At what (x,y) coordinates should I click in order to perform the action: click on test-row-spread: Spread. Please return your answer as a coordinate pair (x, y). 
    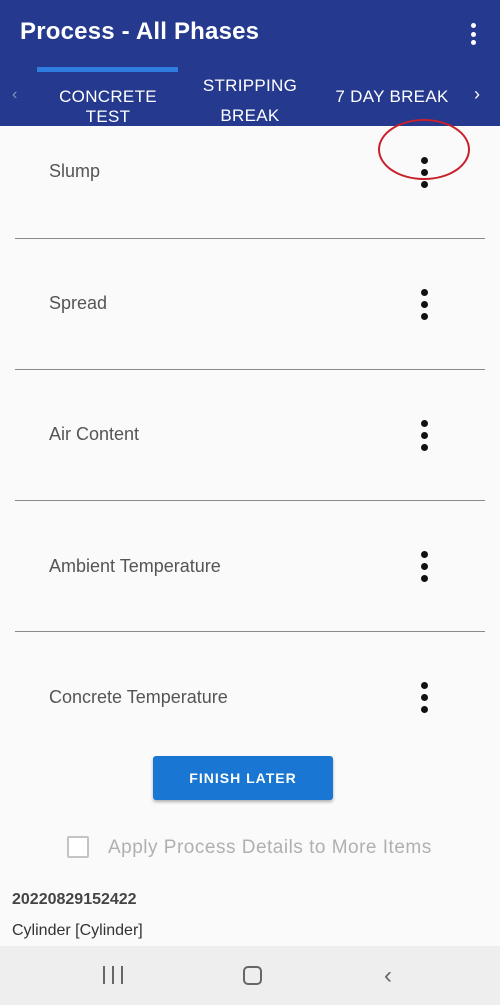
    Looking at the image, I should click on (250, 304).